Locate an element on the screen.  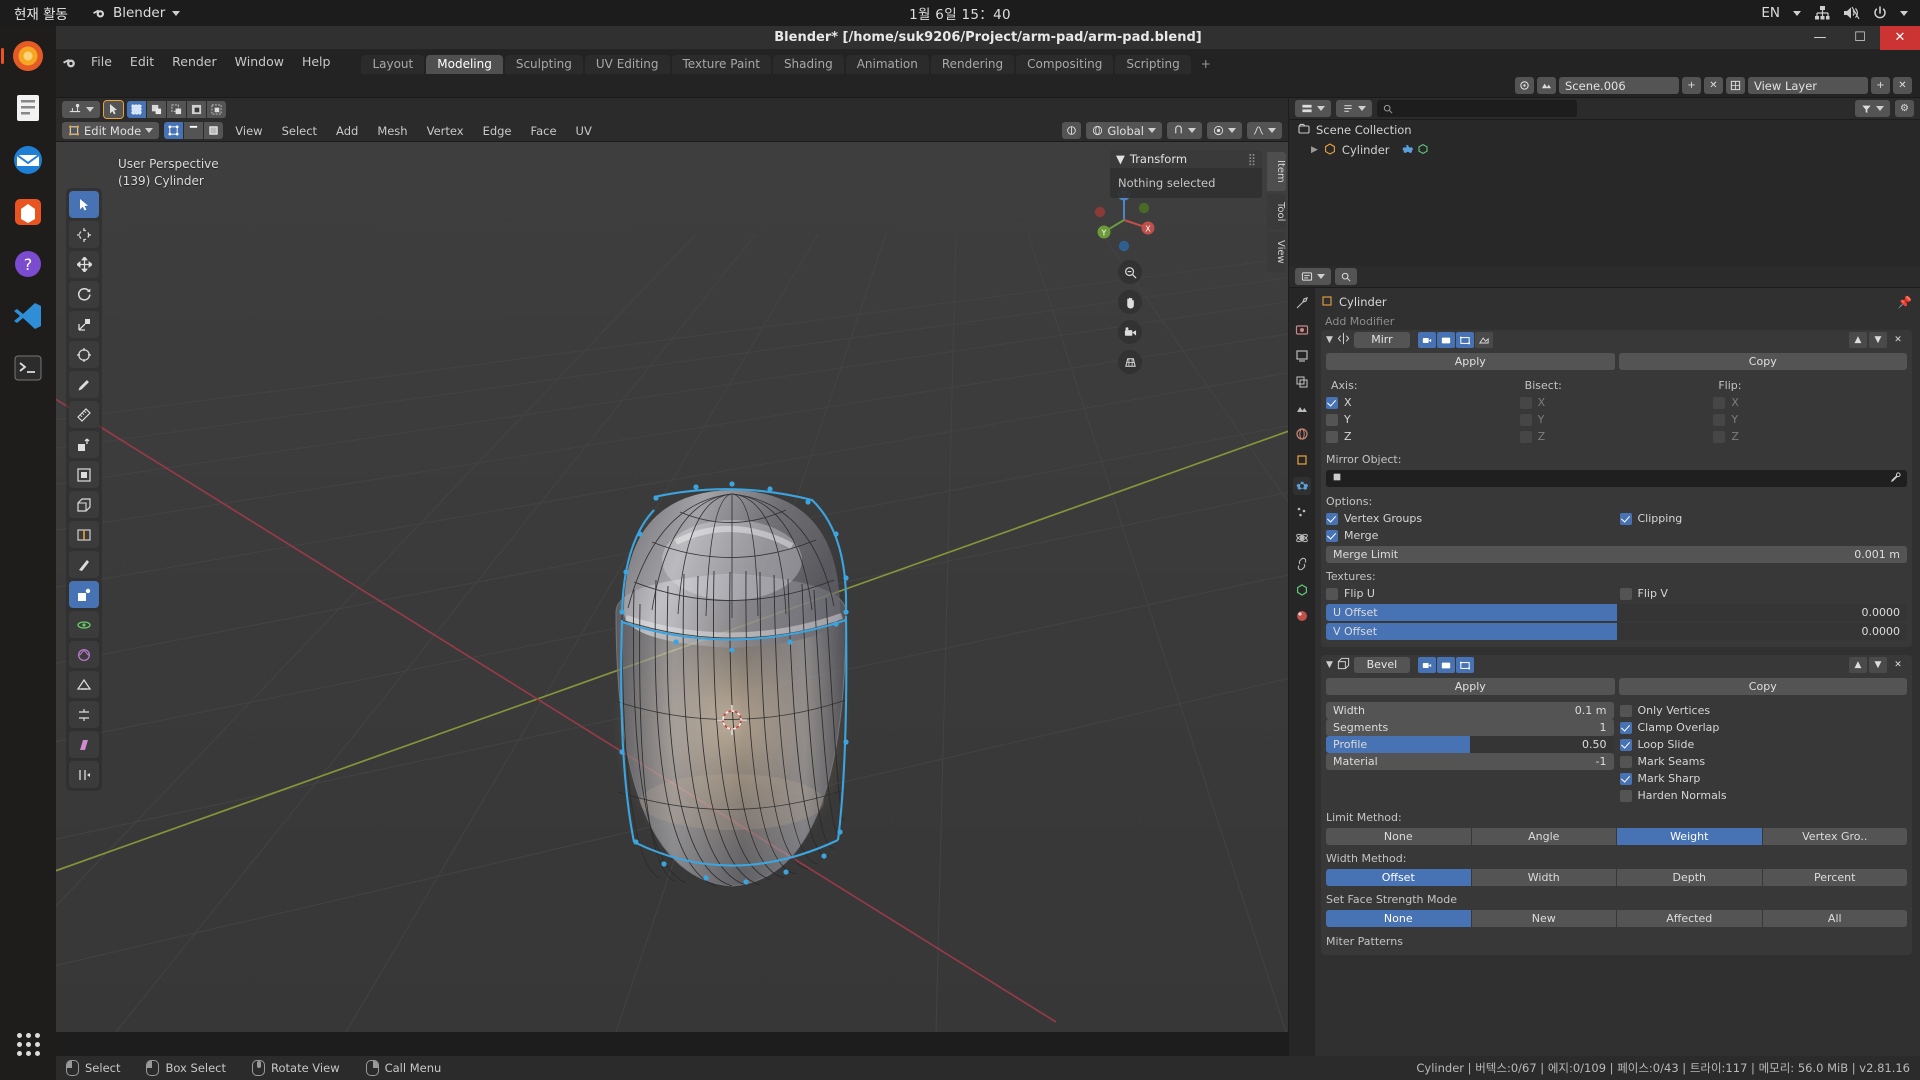
tool-shrink-fatten is located at coordinates (84, 714).